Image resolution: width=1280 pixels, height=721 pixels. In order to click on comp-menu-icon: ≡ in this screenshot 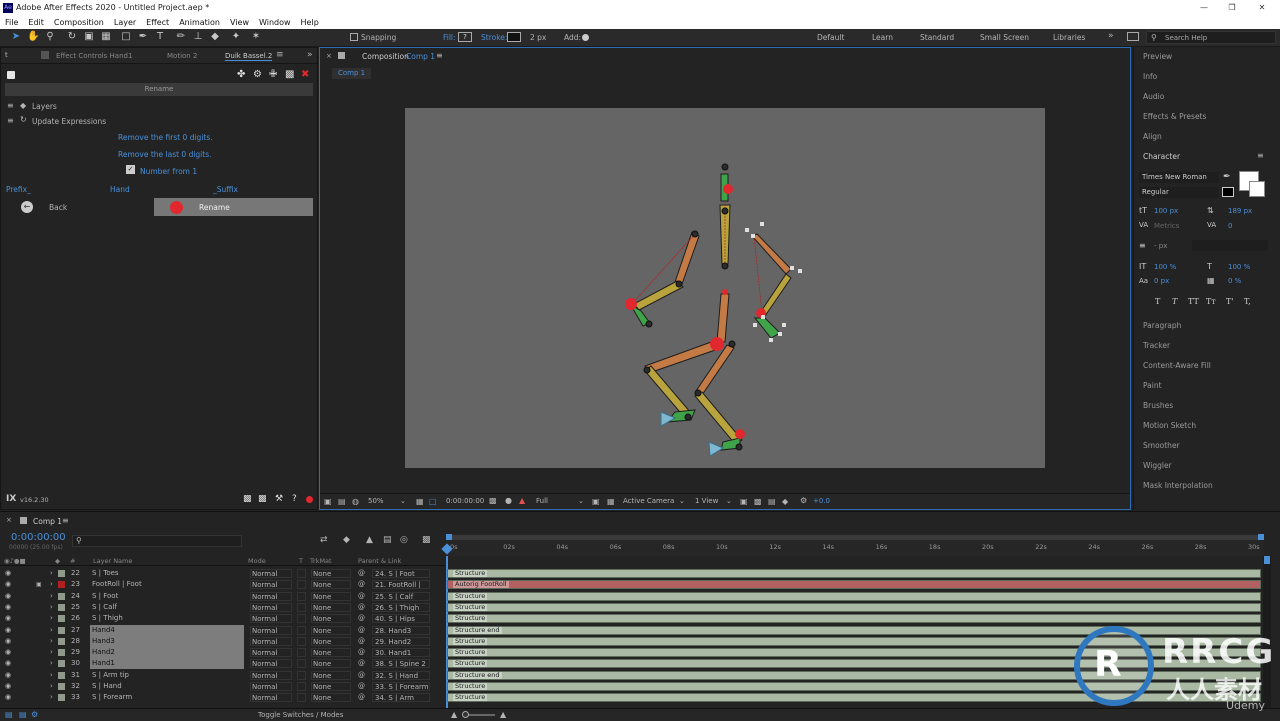, I will do `click(439, 55)`.